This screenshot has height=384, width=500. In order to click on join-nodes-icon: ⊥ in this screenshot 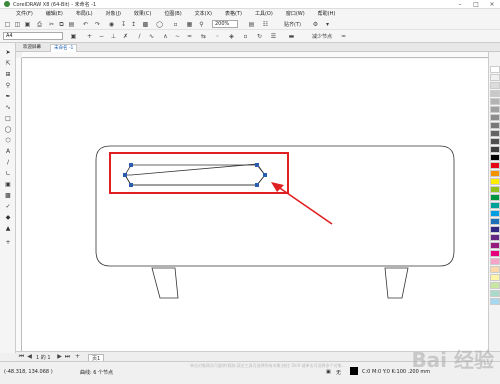, I will do `click(113, 36)`.